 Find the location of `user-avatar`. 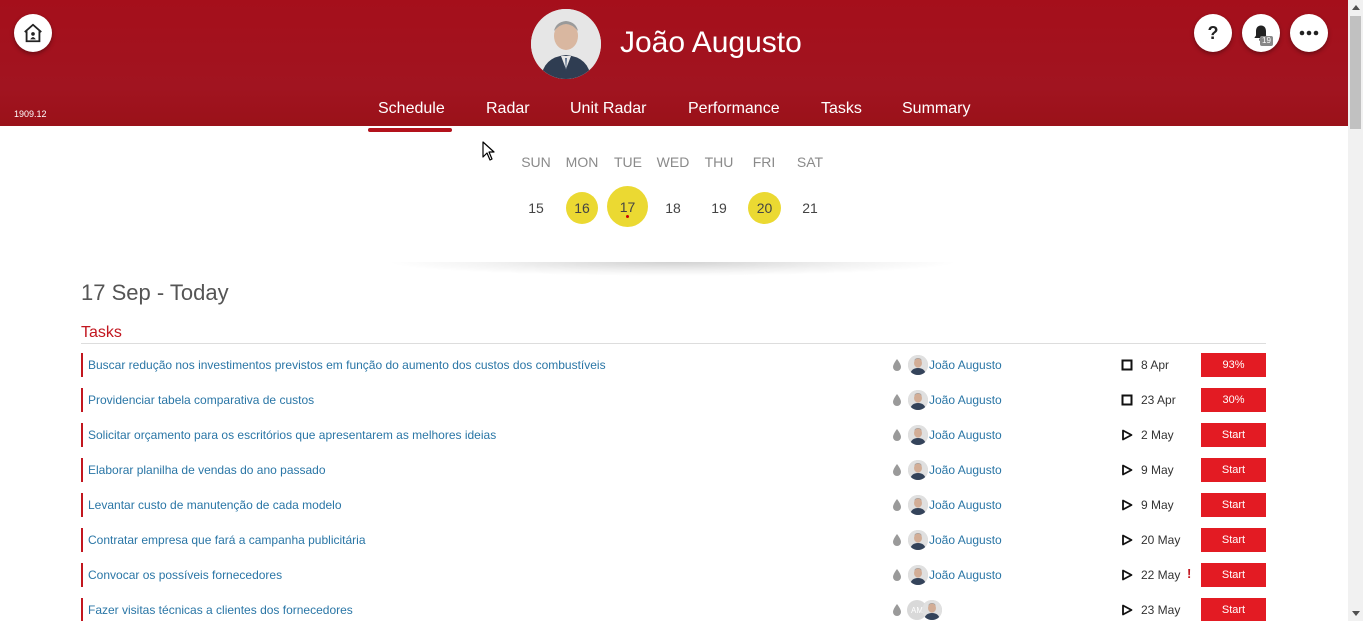

user-avatar is located at coordinates (566, 44).